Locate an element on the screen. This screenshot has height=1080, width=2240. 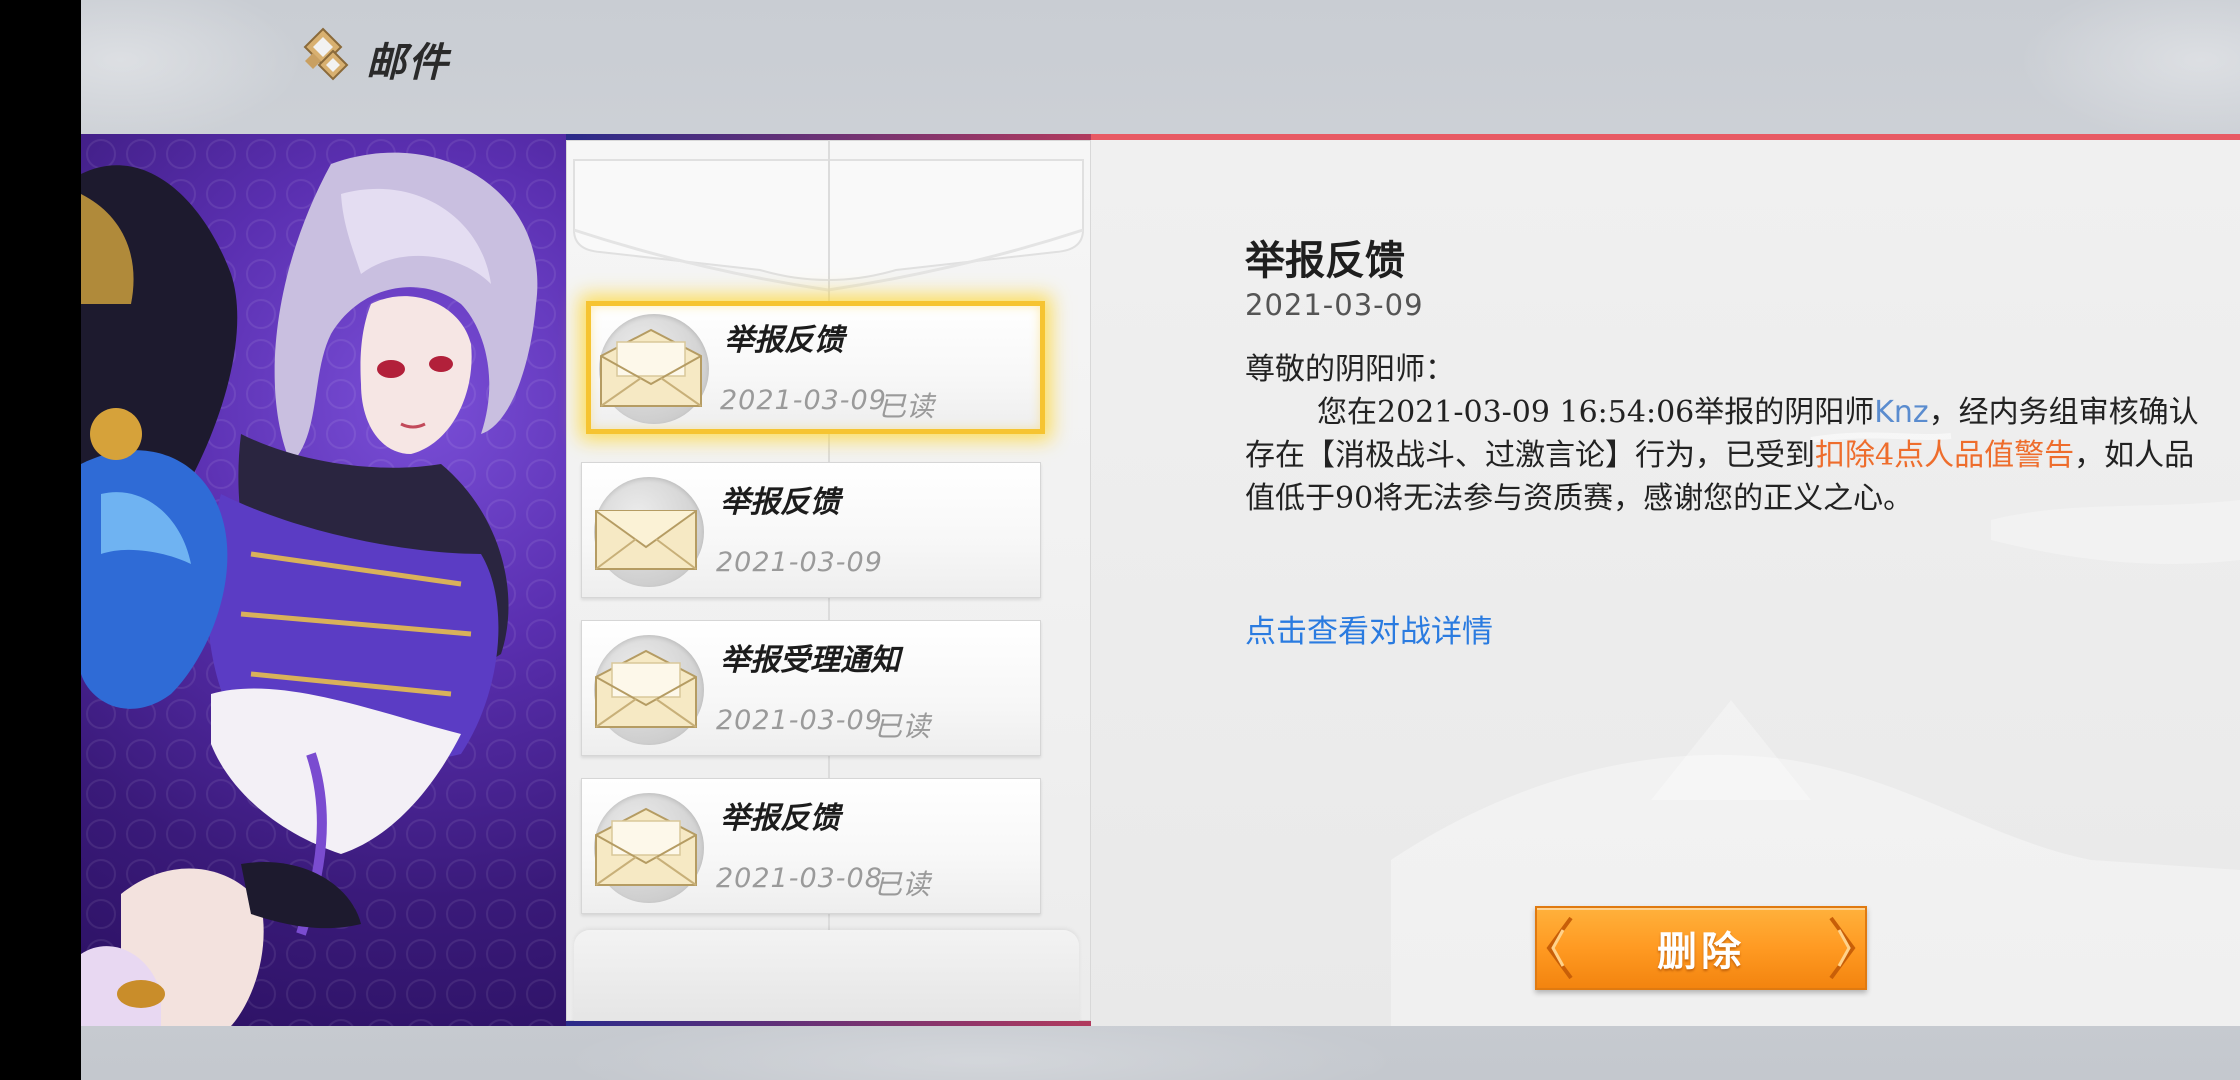
view-battle-details-link: 点击查看对战详情 is located at coordinates (1369, 628).